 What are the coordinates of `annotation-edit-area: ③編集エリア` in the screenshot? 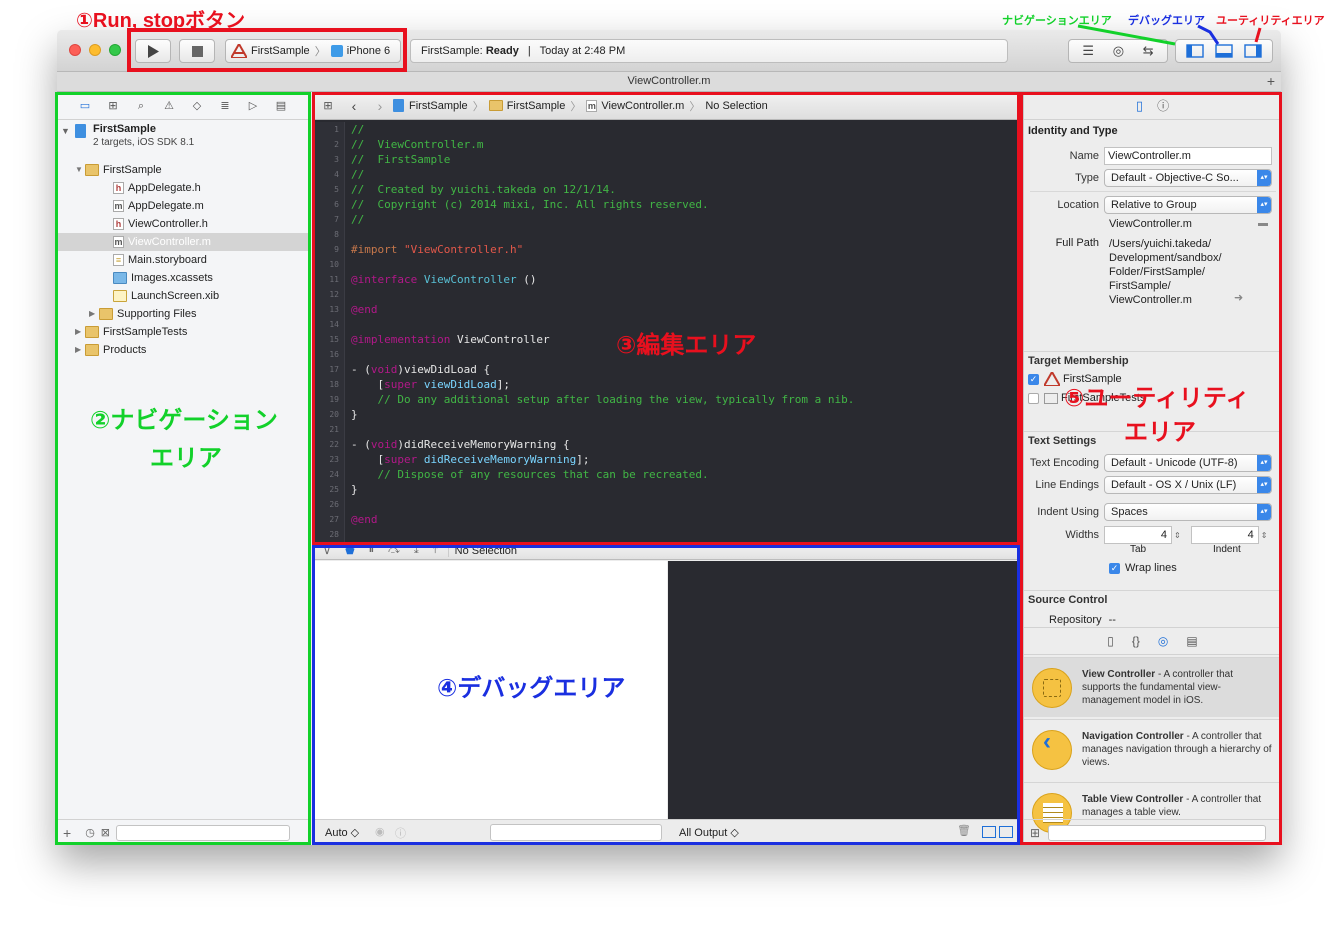 It's located at (686, 345).